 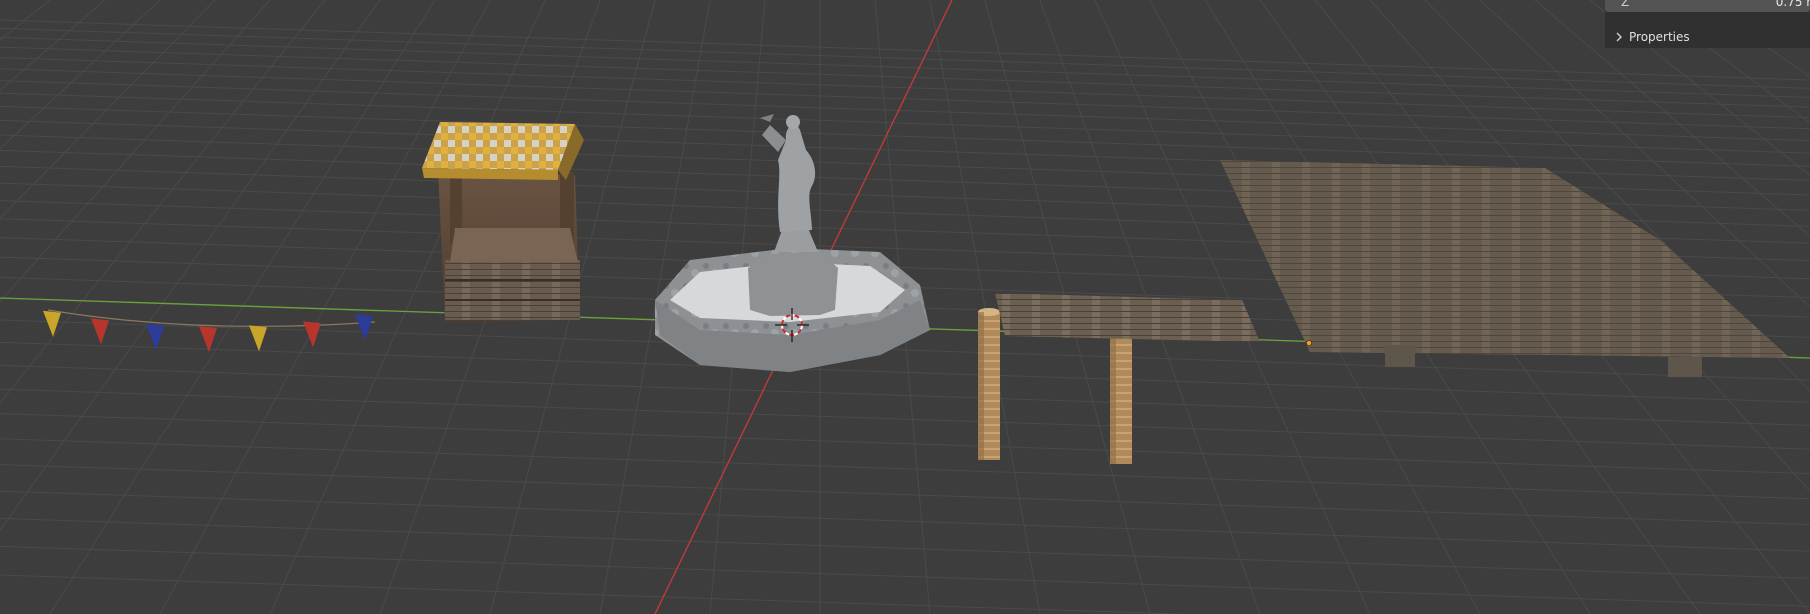 I want to click on z-field-value: 0.75 m, so click(x=1793, y=4).